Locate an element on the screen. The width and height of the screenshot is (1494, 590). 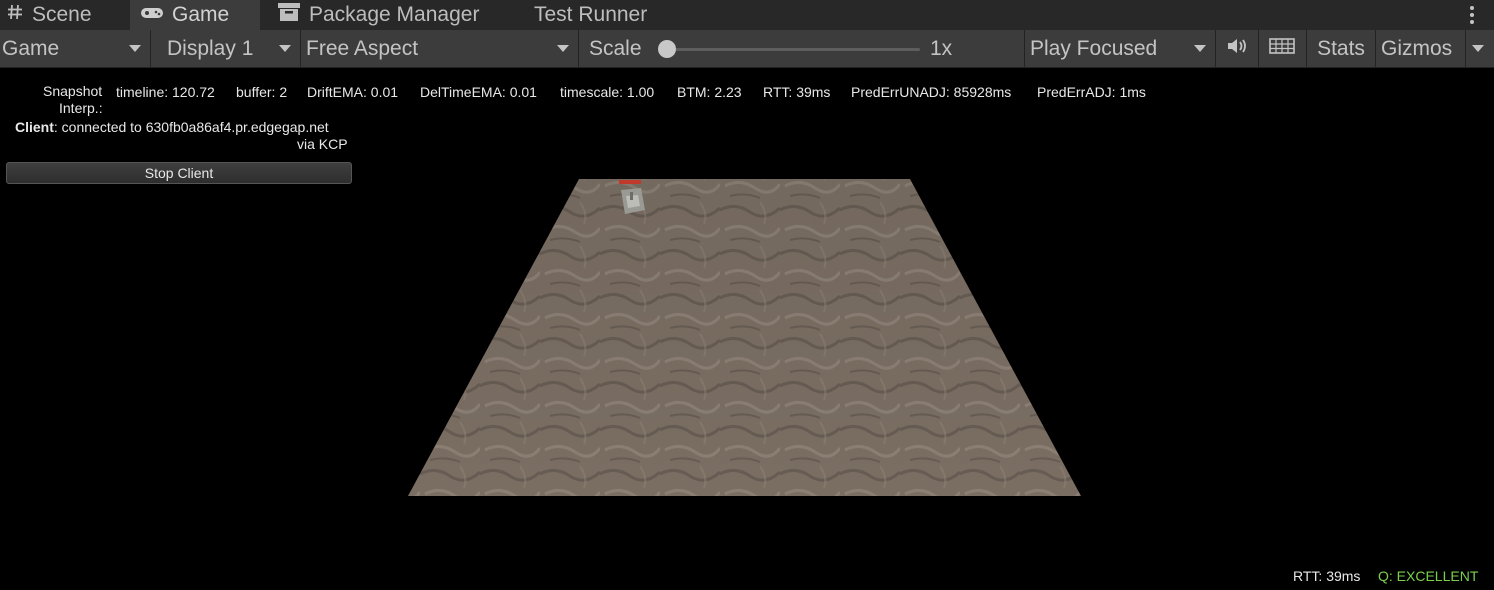
keyboard-icon is located at coordinates (1282, 49).